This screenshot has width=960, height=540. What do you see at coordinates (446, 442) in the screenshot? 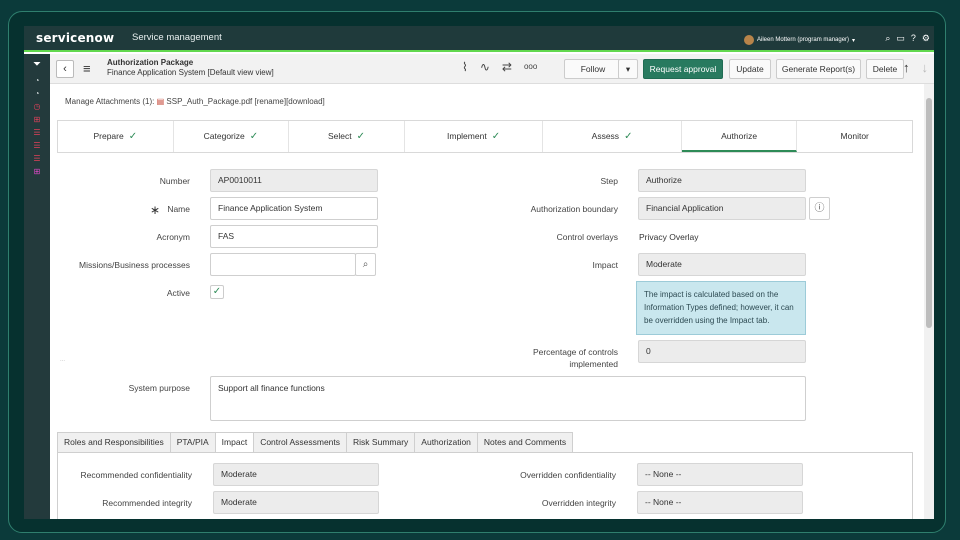
I see `tab-authorization: Authorization` at bounding box center [446, 442].